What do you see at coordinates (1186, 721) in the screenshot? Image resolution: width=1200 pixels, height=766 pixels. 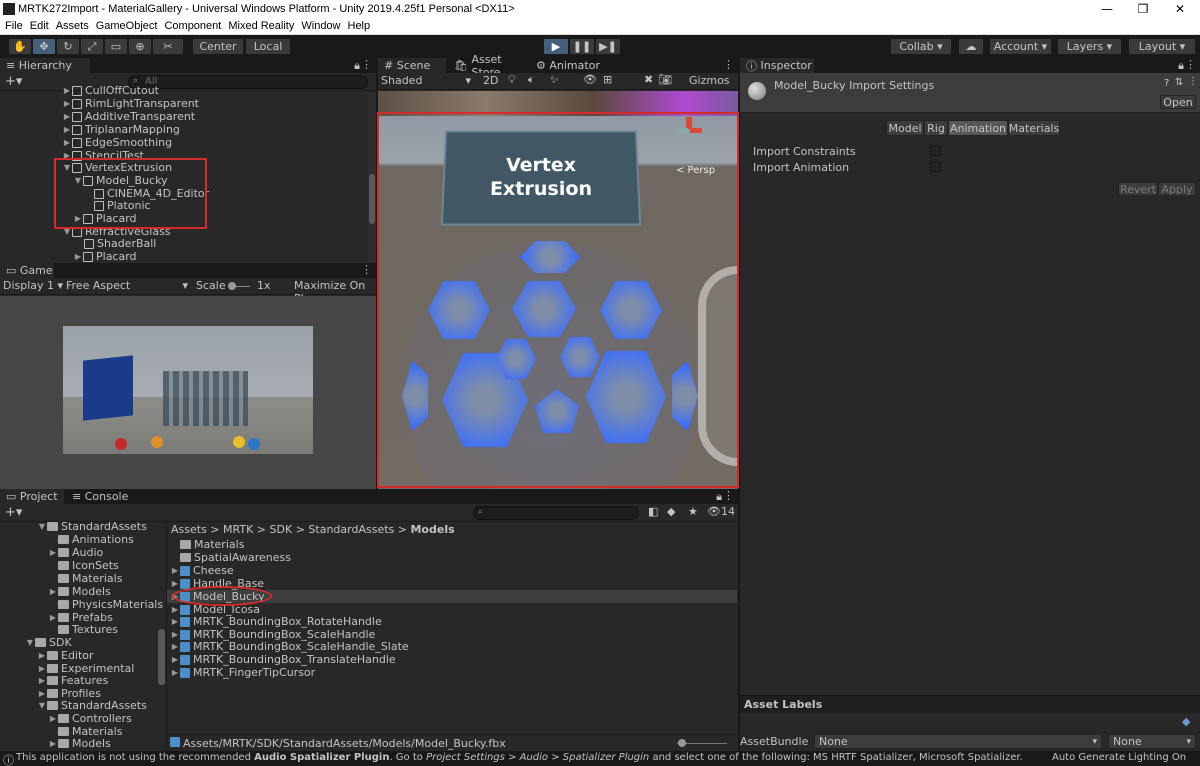 I see `label-tag-icon: ◆` at bounding box center [1186, 721].